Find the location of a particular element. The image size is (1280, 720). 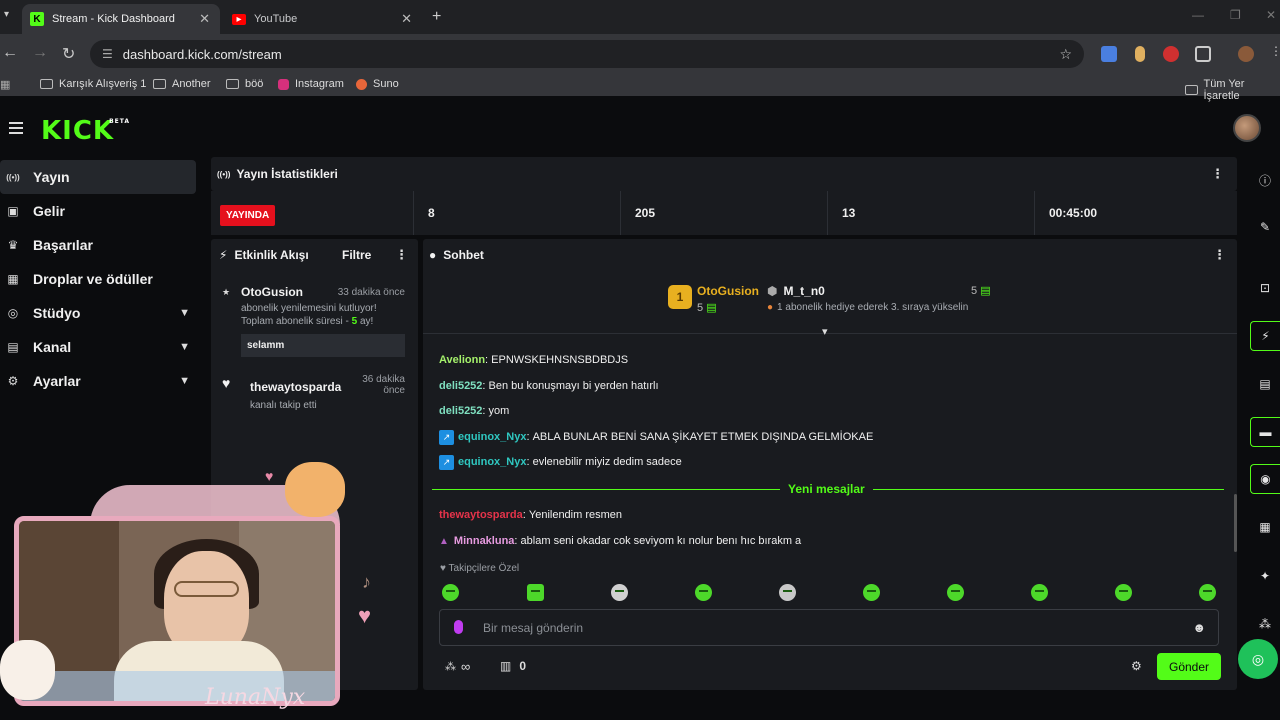

chat-username: thewaytosparda is located at coordinates (481, 515).